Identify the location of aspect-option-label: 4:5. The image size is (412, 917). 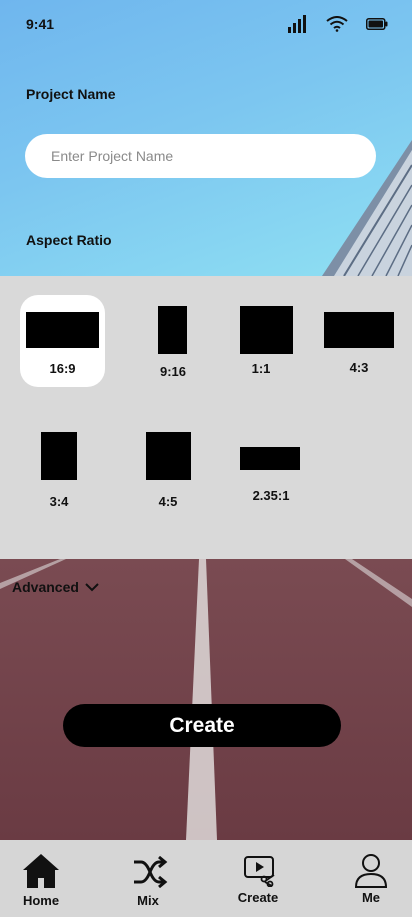
(168, 501).